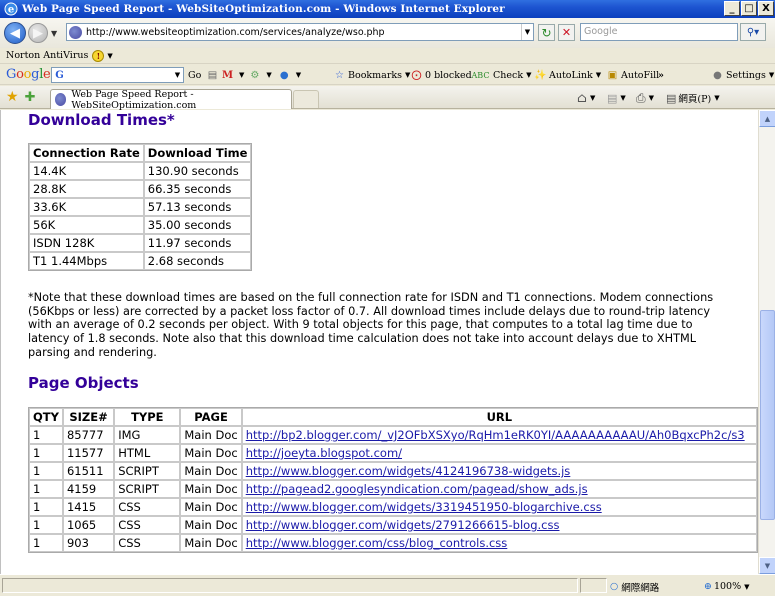 The height and width of the screenshot is (596, 775). I want to click on puzzle-icon: ⚙, so click(255, 75).